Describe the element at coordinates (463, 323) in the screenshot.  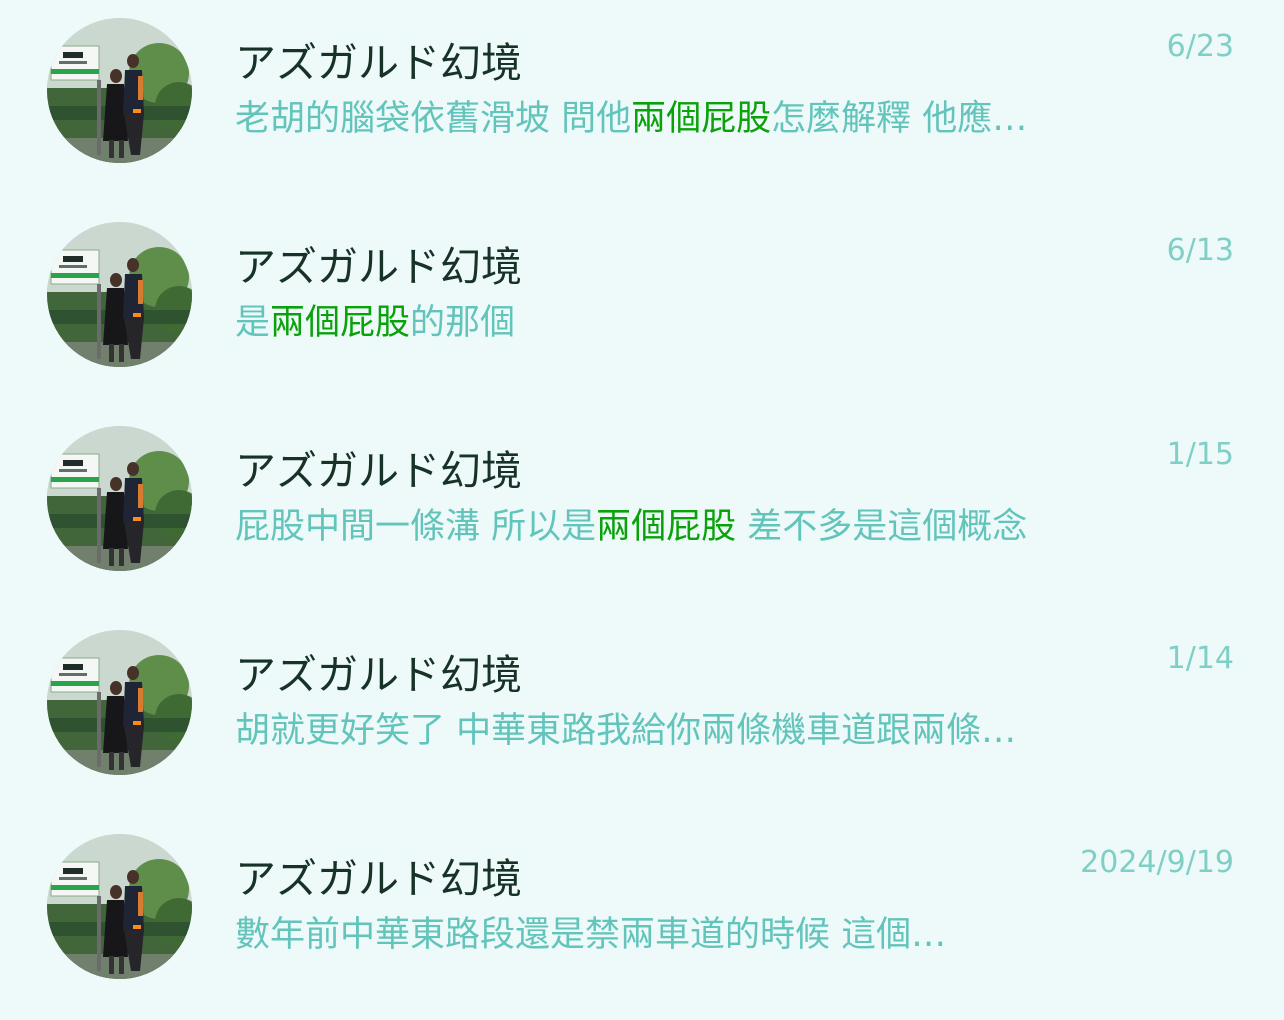
I see `message-text: 的那個` at that location.